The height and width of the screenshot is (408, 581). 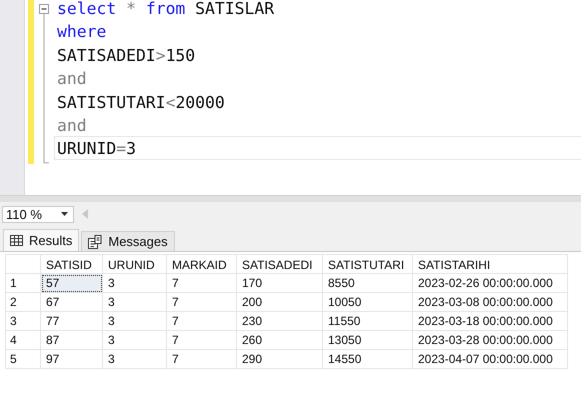 I want to click on table-cell: 230, so click(x=279, y=321).